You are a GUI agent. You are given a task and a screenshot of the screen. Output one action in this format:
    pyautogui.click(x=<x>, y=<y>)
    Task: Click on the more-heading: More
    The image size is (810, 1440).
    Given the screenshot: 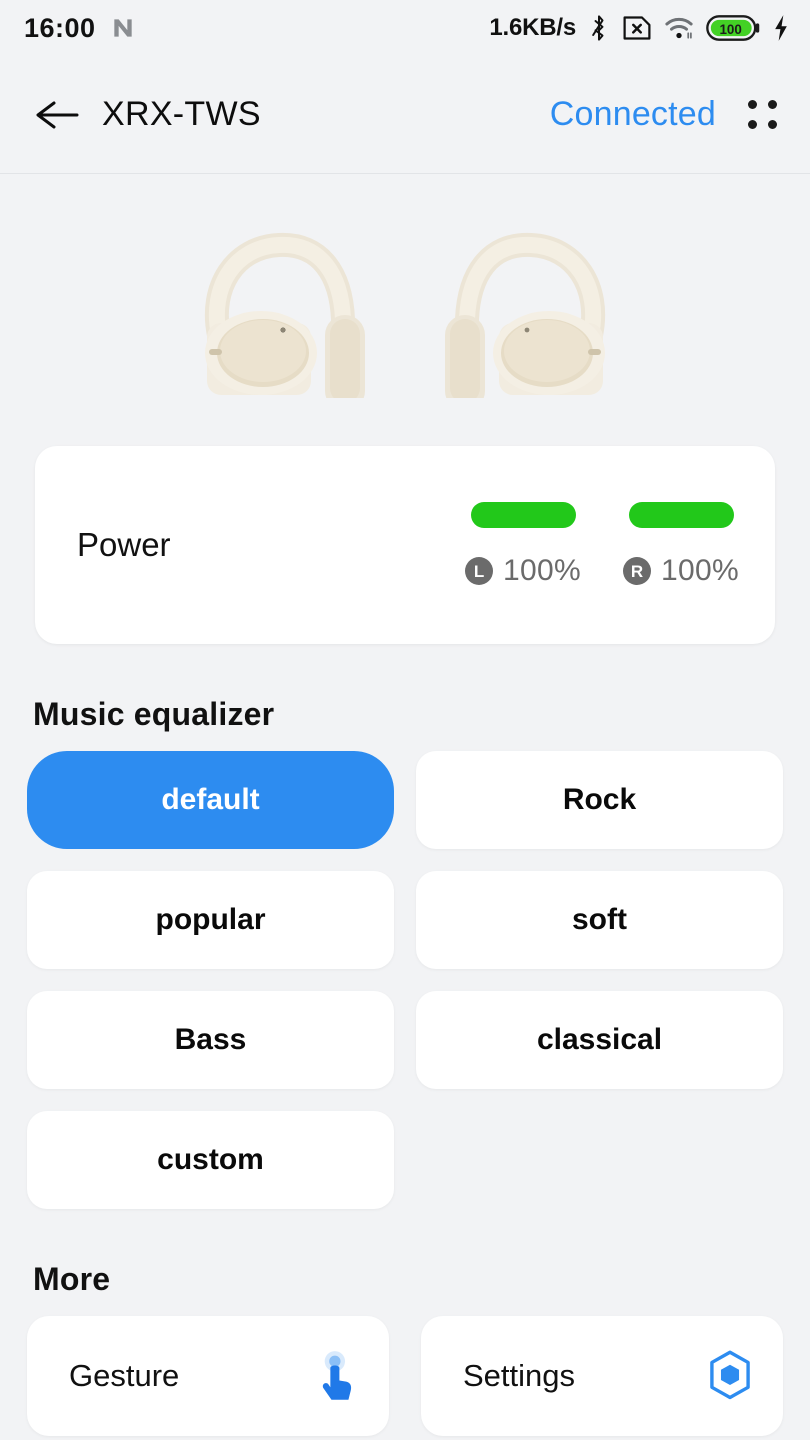 What is the action you would take?
    pyautogui.click(x=72, y=1279)
    